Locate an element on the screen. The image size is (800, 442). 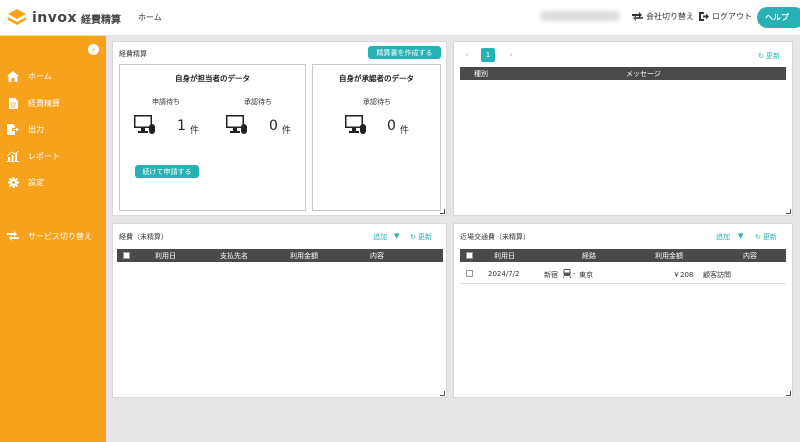
sidebar-item-label: 出力 is located at coordinates (36, 129).